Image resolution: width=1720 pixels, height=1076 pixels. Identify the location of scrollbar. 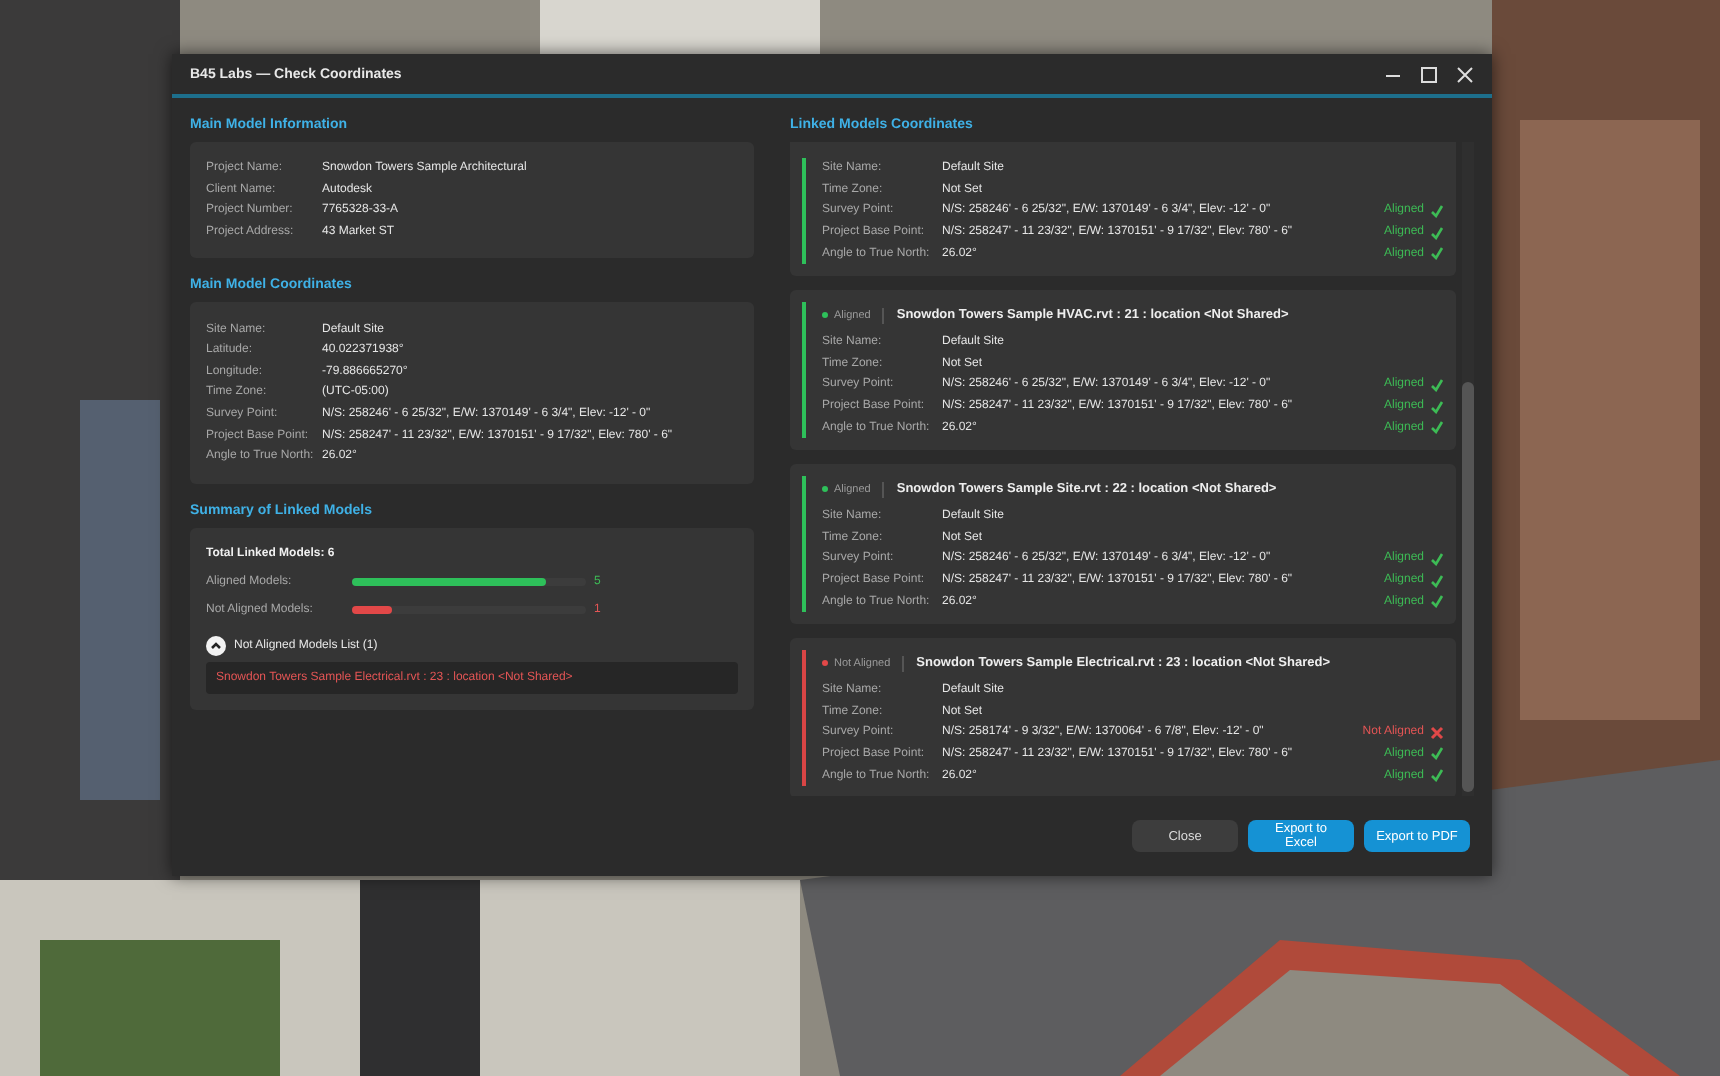
(1468, 469).